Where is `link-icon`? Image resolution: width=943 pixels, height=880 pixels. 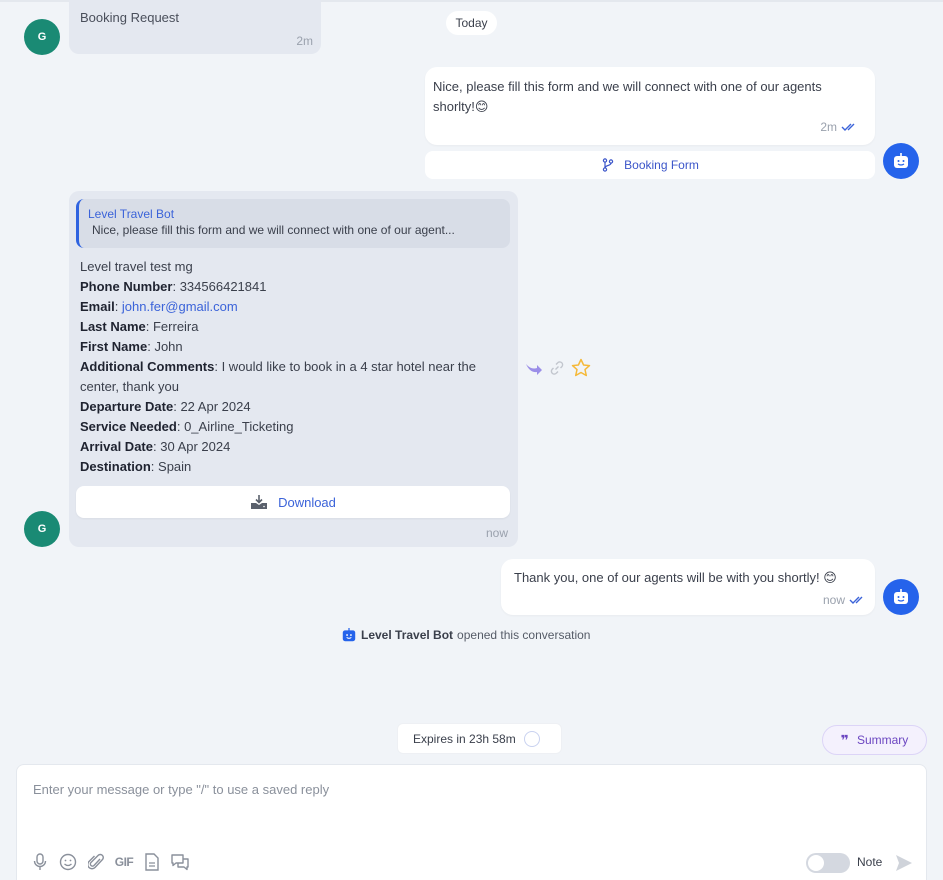
link-icon is located at coordinates (557, 368).